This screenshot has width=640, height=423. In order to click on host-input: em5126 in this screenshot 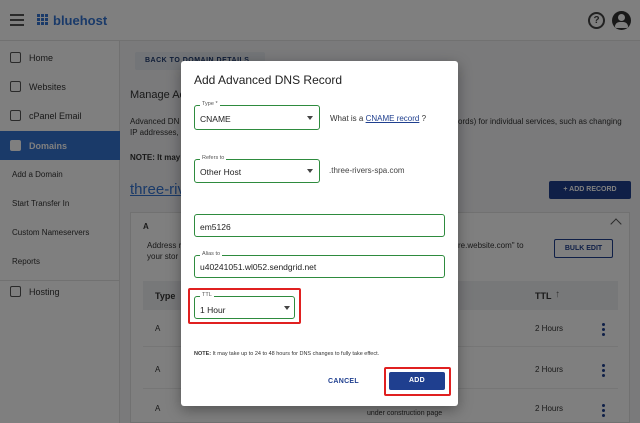, I will do `click(319, 225)`.